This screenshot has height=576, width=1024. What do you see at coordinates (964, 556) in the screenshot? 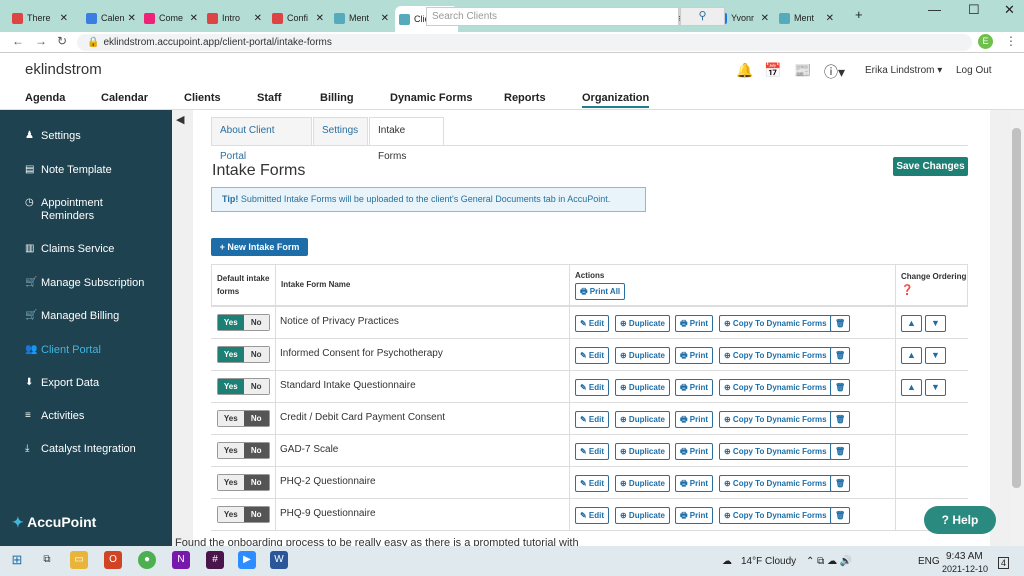
I see `clock-time: 9:43 AM` at bounding box center [964, 556].